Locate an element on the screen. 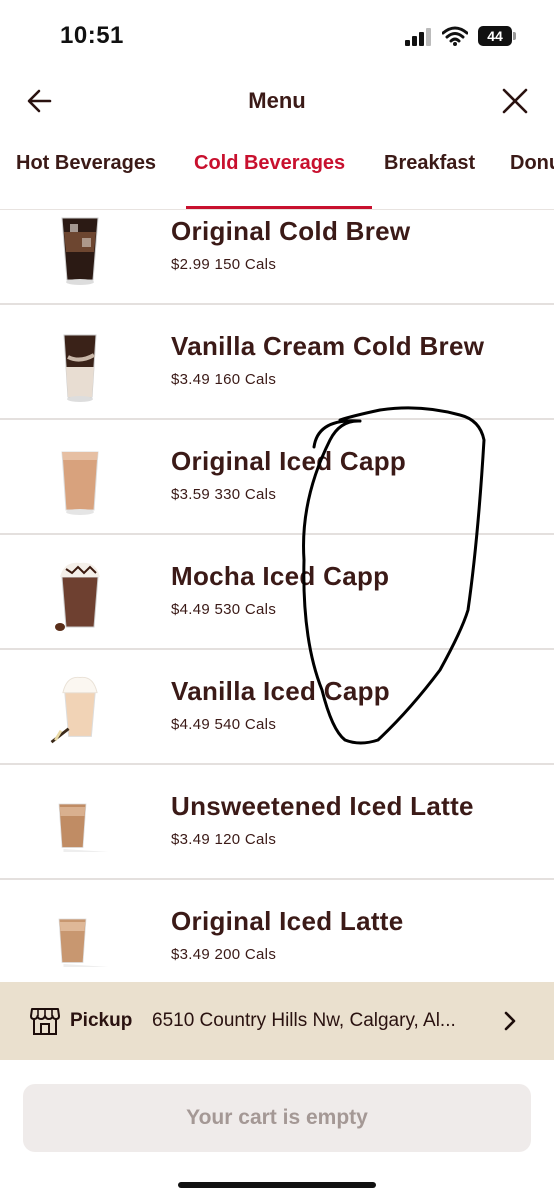 The height and width of the screenshot is (1200, 554). home-indicator is located at coordinates (277, 1185).